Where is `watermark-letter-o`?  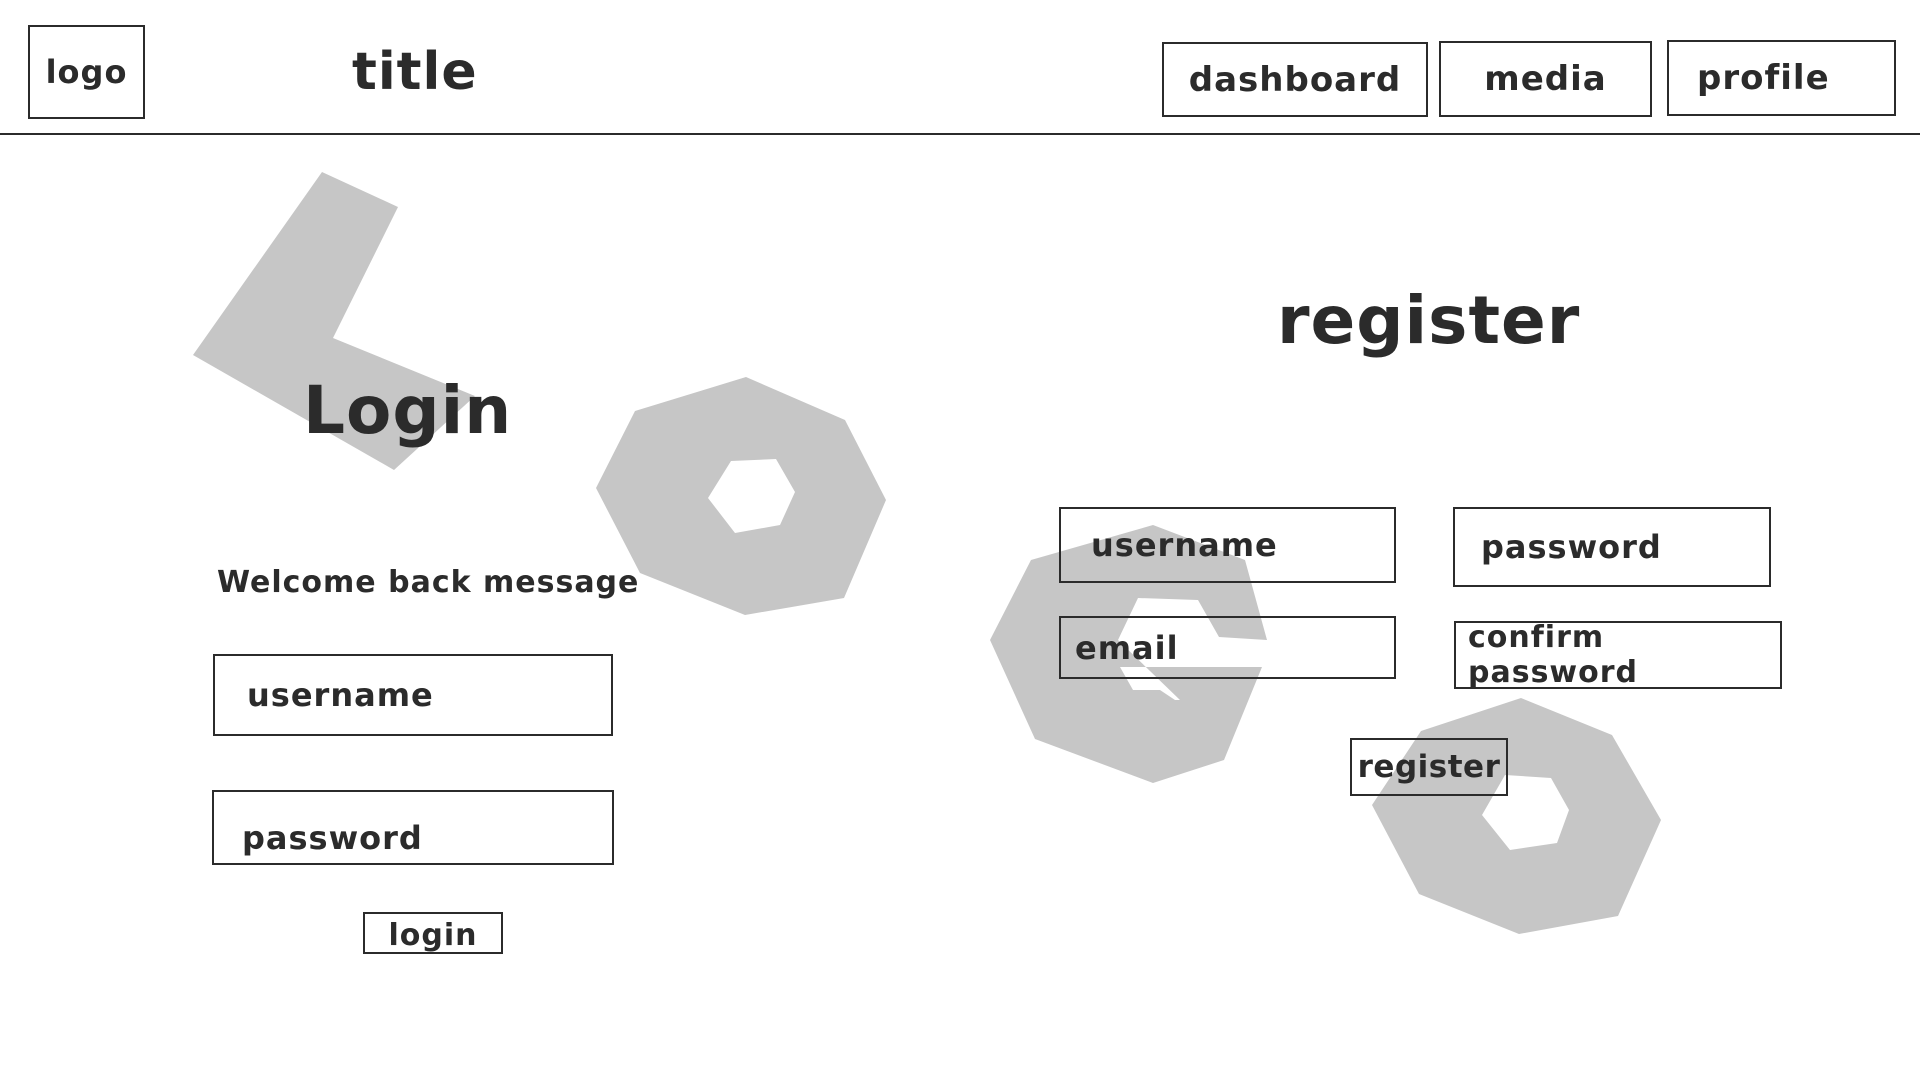 watermark-letter-o is located at coordinates (741, 496).